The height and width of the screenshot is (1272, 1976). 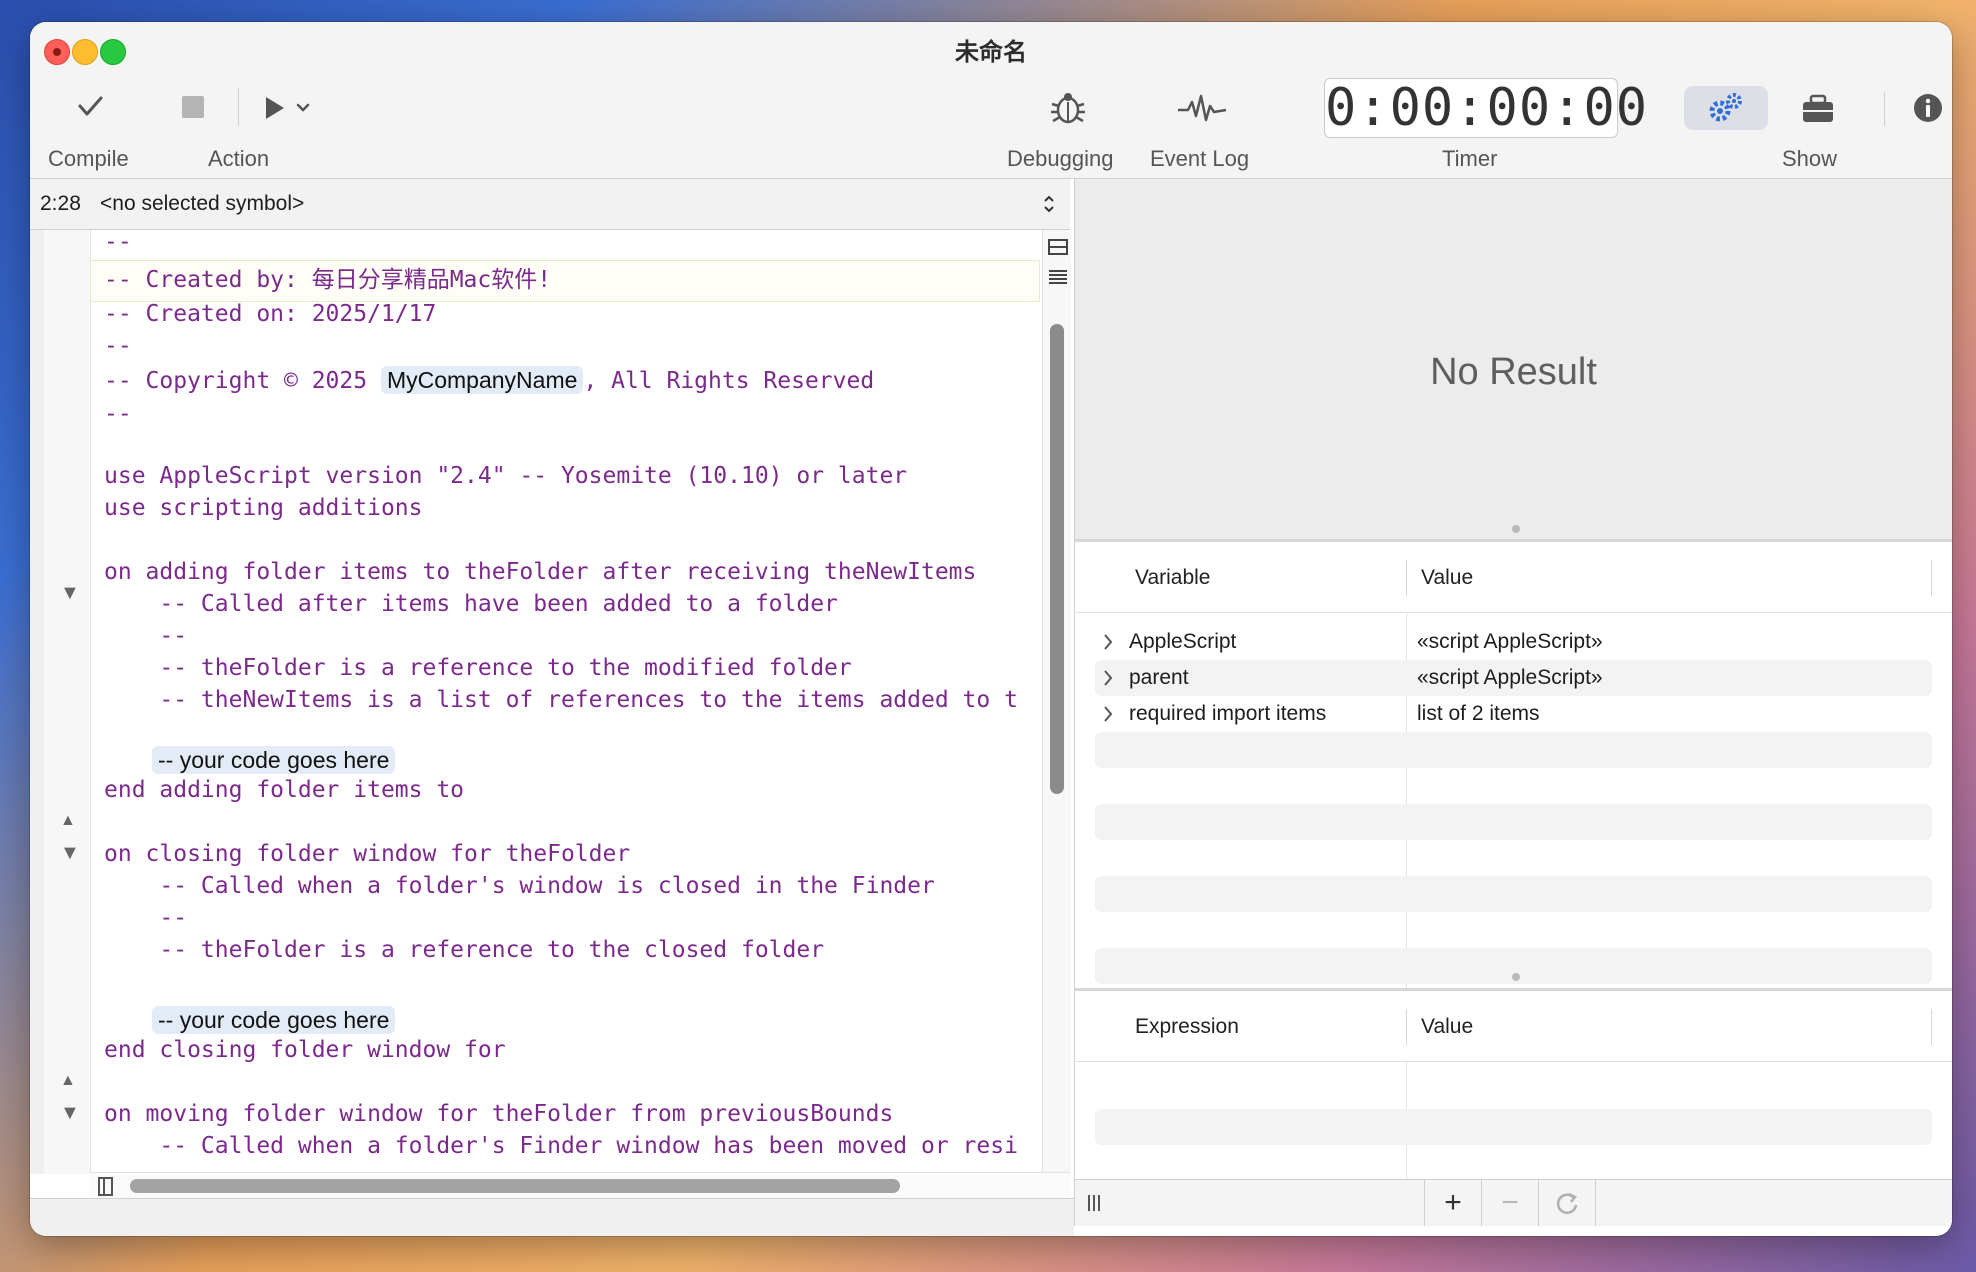 I want to click on horizontal-scroll-thumb, so click(x=515, y=1186).